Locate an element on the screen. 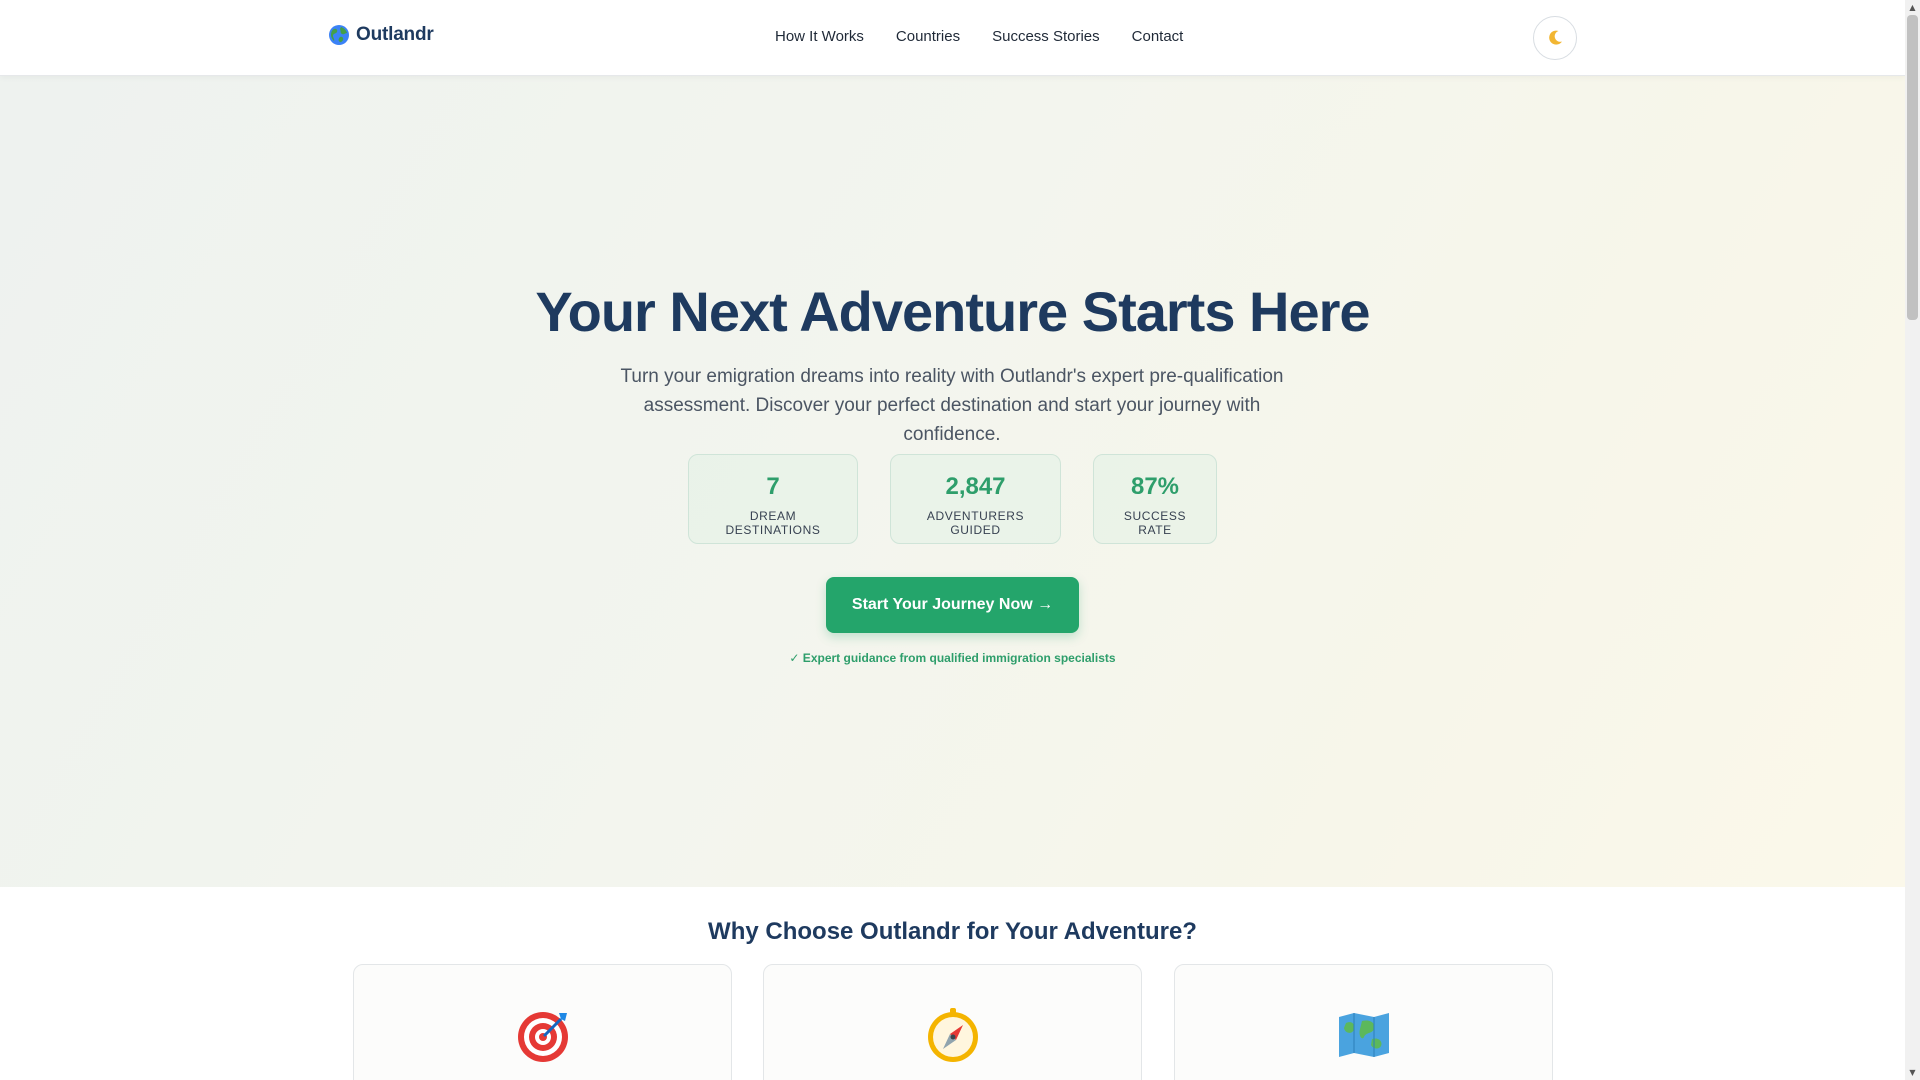 Image resolution: width=1920 pixels, height=1080 pixels. scrollbar-thumb is located at coordinates (1912, 167).